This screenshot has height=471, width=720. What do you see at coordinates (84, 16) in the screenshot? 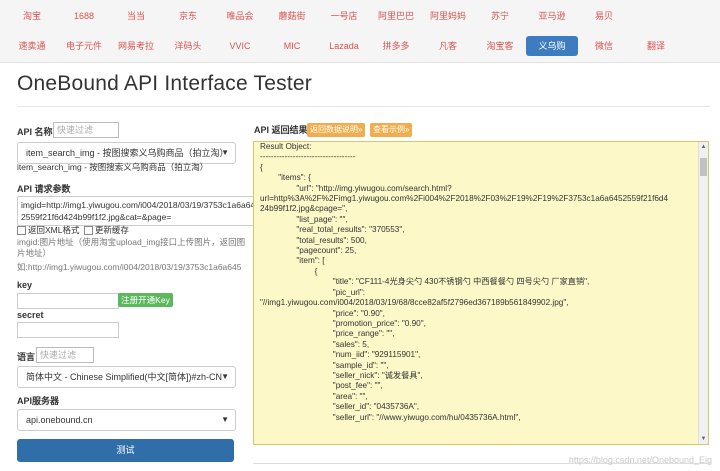
I see `nav-item-row1-1: 1688` at bounding box center [84, 16].